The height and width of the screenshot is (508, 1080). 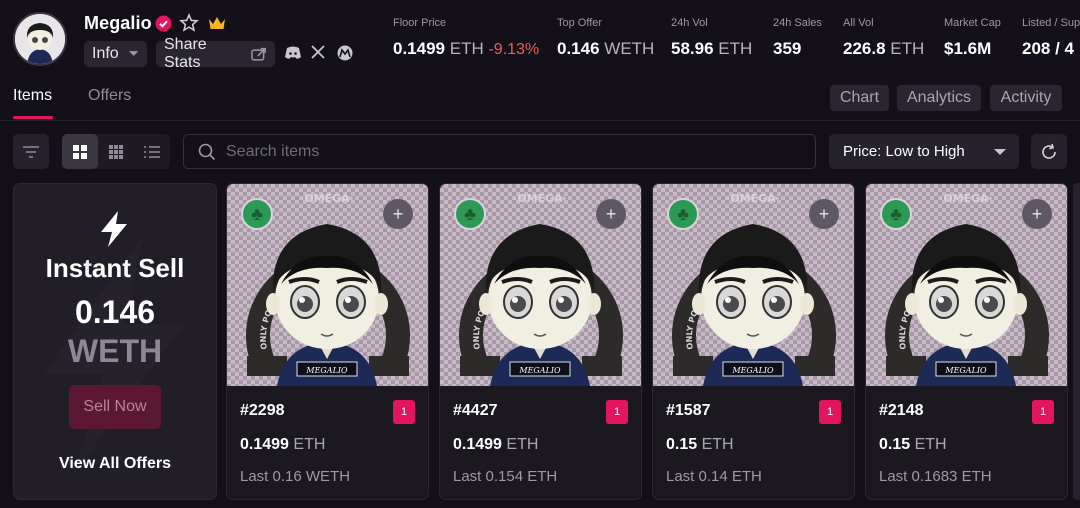 I want to click on item-last-sale: Last 0.154 ETH, so click(x=505, y=476).